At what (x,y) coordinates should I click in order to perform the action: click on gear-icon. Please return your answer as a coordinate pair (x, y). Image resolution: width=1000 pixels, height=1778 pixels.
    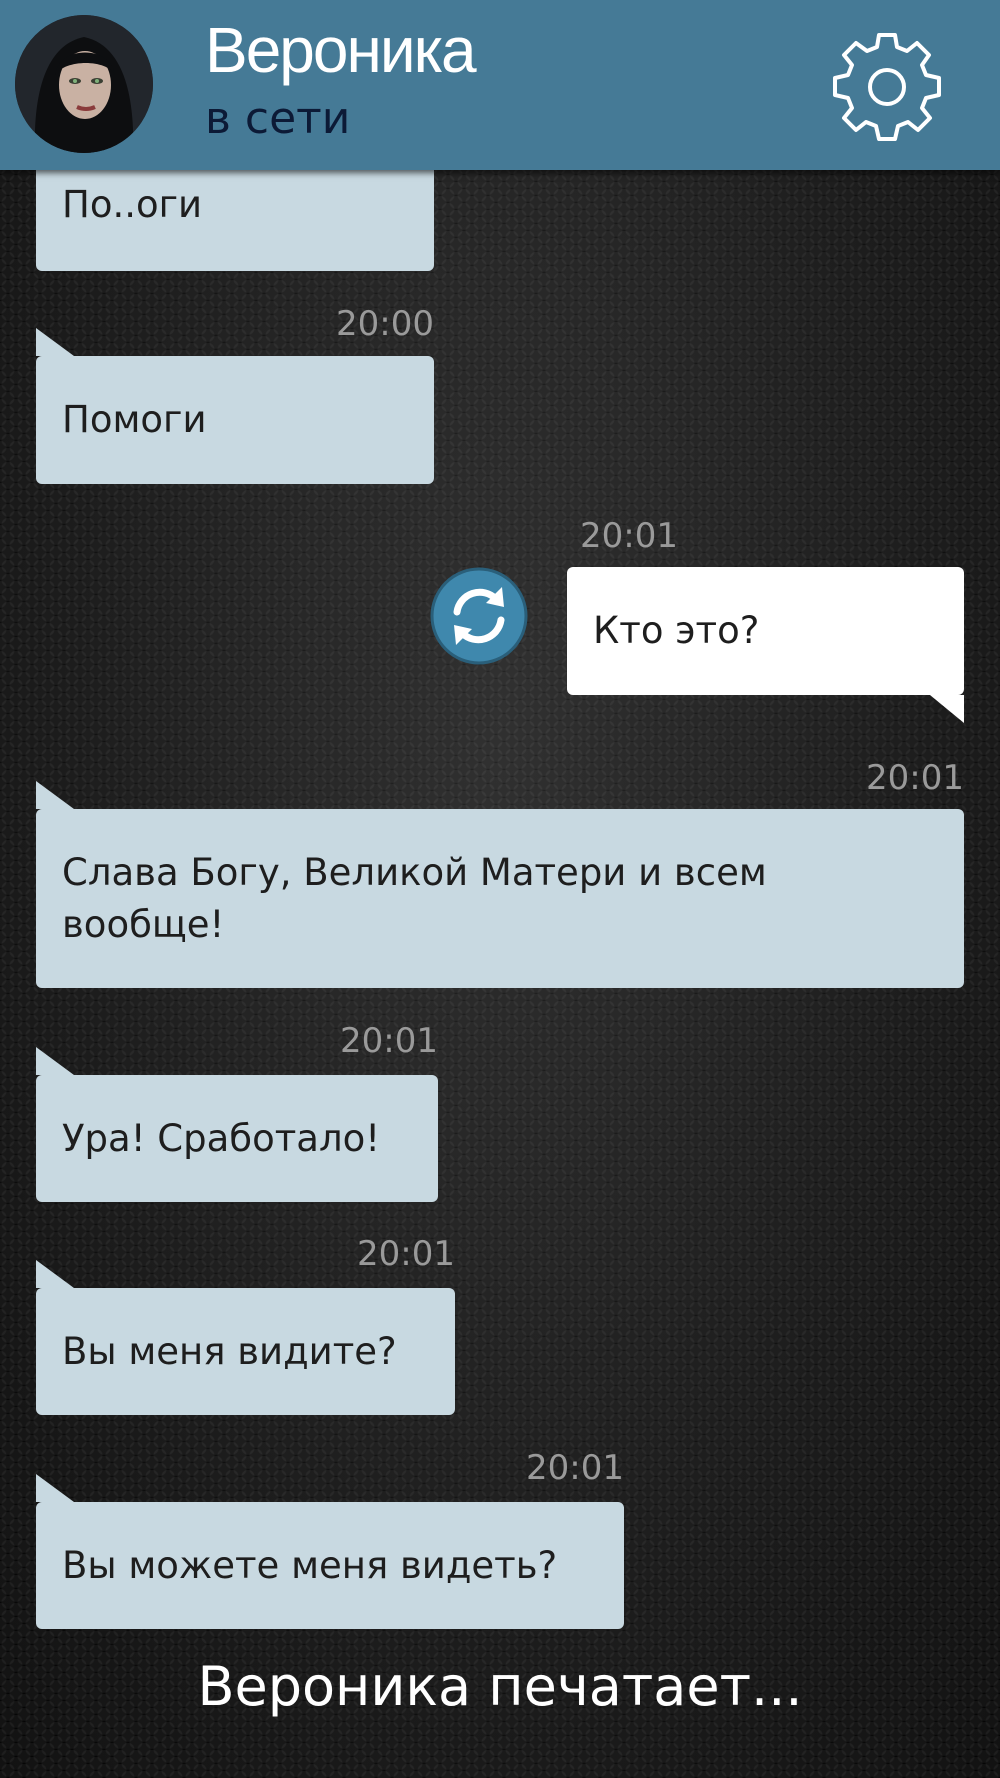
    Looking at the image, I should click on (887, 87).